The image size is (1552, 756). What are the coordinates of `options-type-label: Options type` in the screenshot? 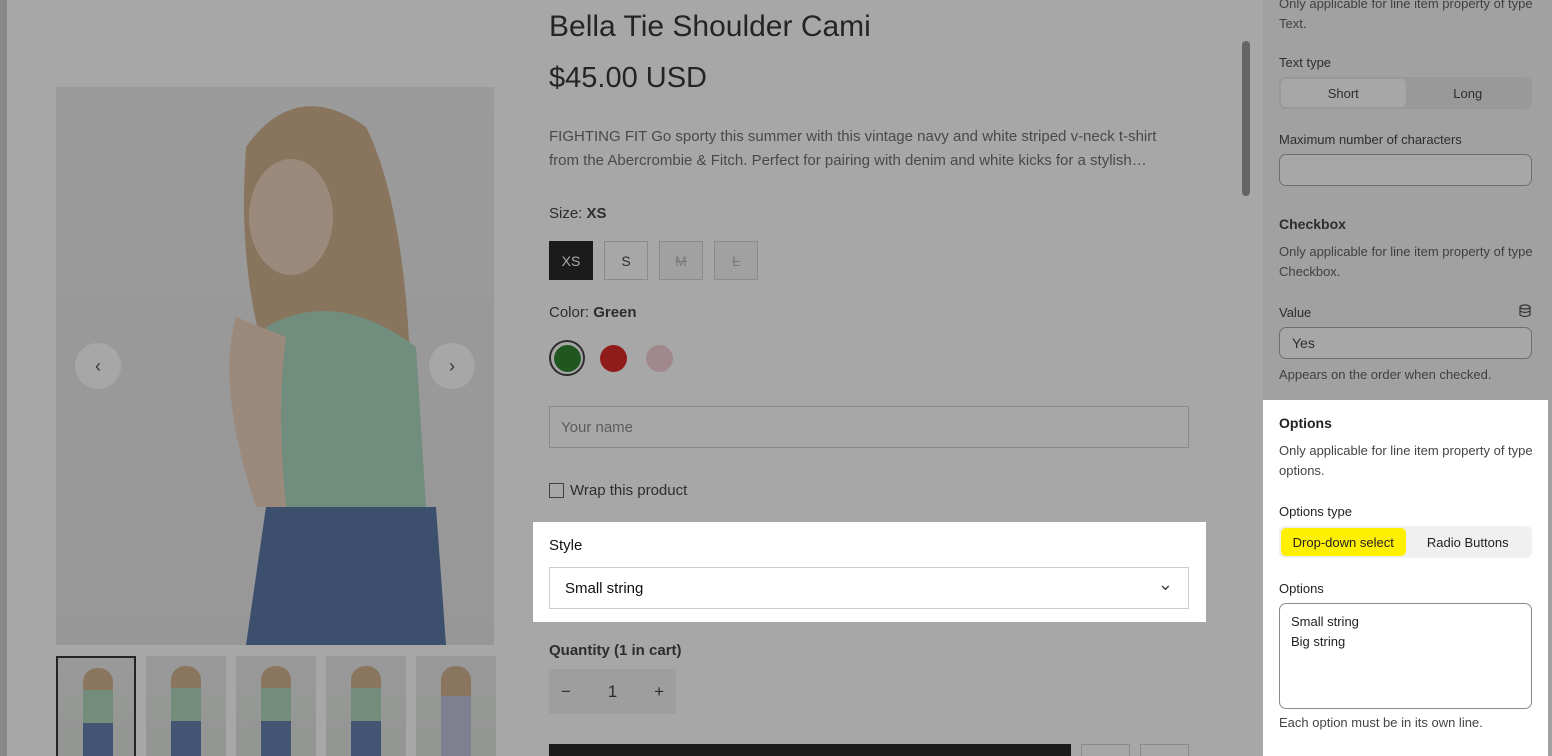 It's located at (1315, 511).